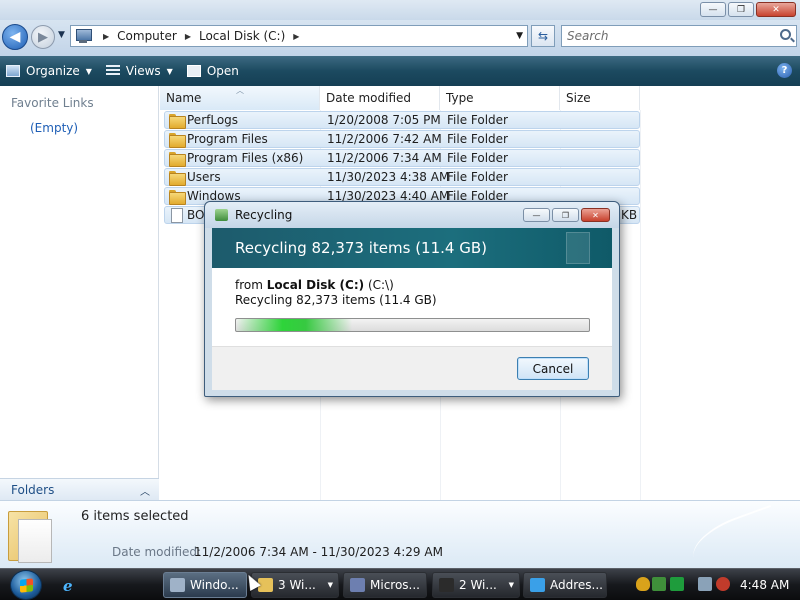  I want to click on cancel-button: Cancel, so click(553, 368).